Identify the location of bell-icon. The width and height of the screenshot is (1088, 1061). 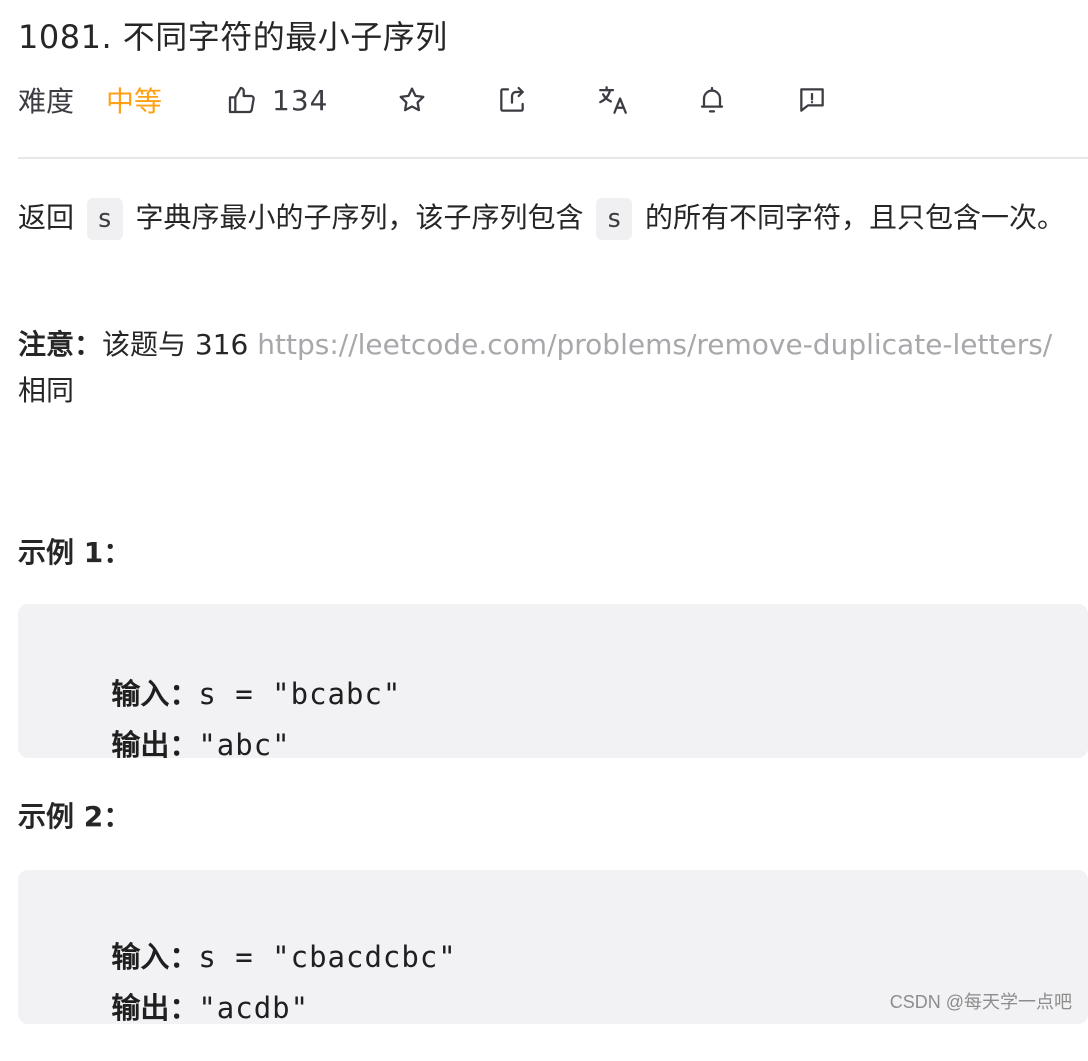
(712, 100).